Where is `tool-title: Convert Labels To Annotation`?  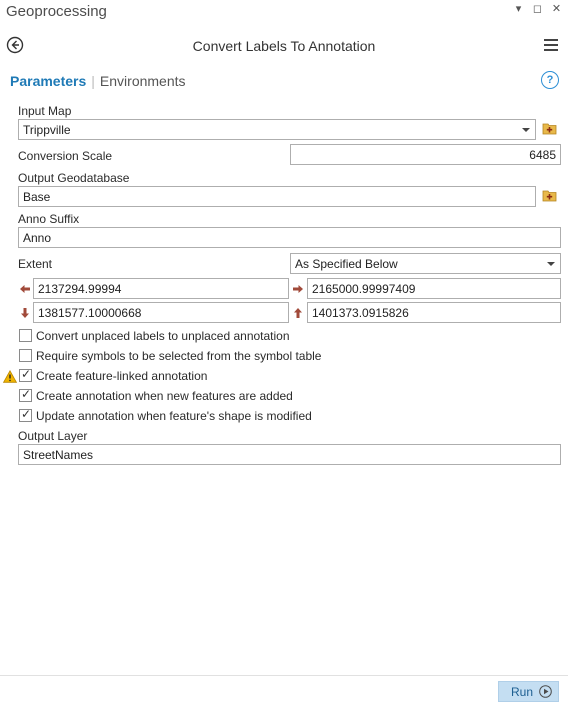 tool-title: Convert Labels To Annotation is located at coordinates (284, 46).